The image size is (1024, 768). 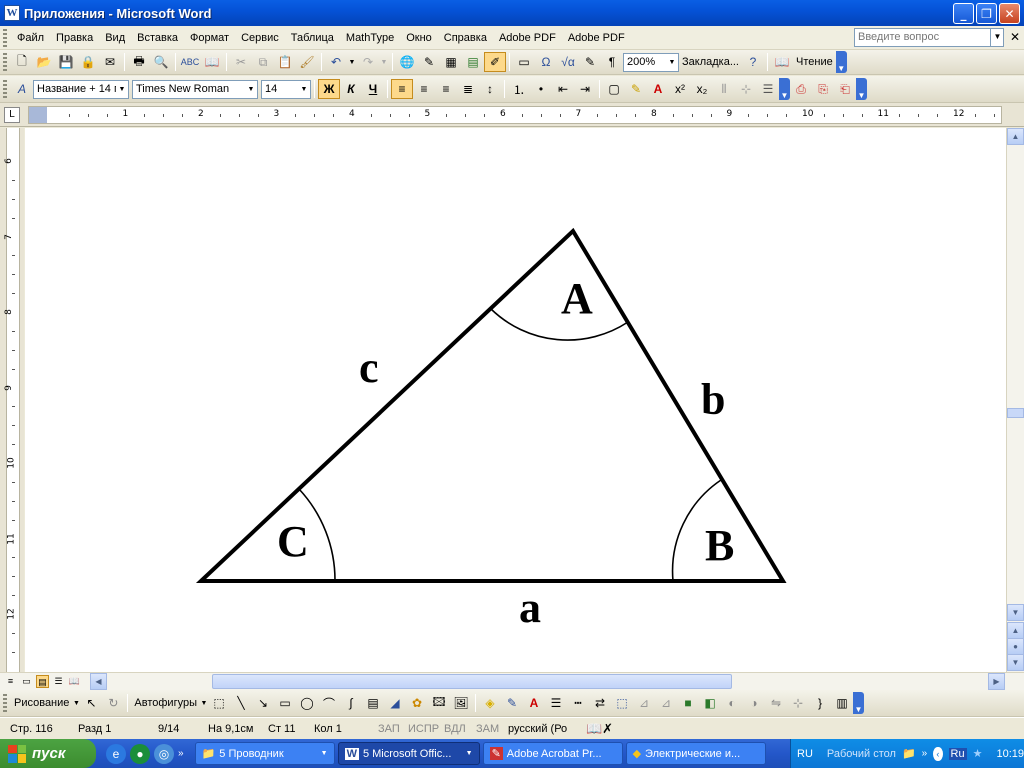 What do you see at coordinates (424, 89) in the screenshot?
I see `align-center-icon: ≡` at bounding box center [424, 89].